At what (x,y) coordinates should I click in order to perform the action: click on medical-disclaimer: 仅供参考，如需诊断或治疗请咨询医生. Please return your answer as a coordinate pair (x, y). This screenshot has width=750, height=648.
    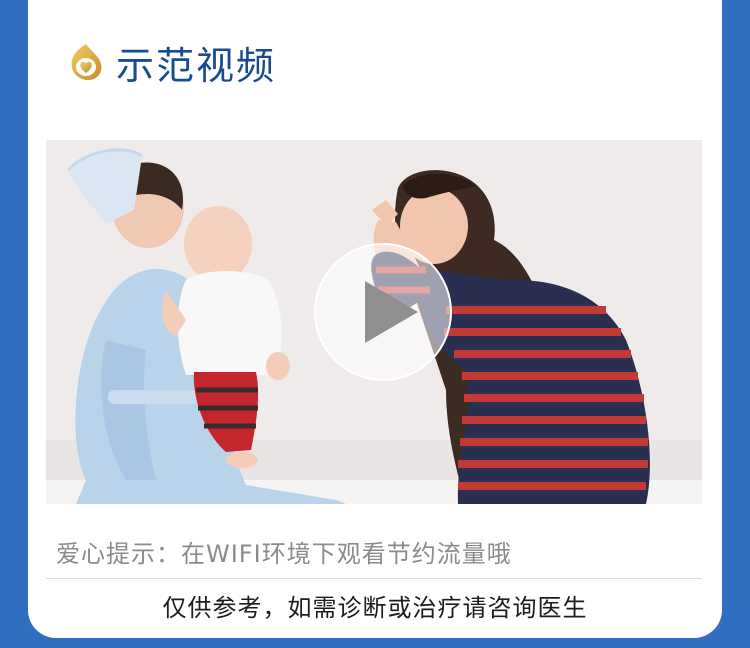
    Looking at the image, I should click on (375, 608).